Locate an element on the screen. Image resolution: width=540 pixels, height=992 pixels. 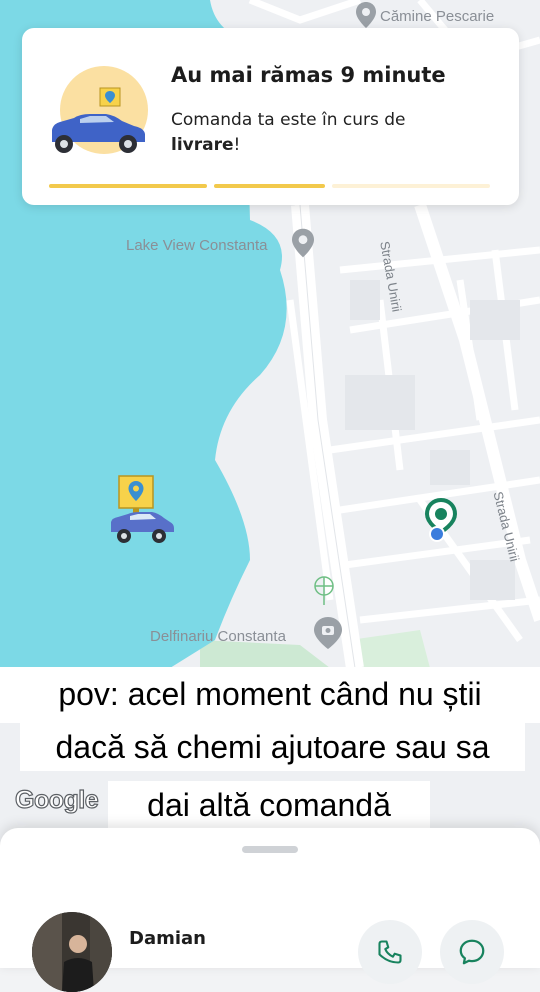
delivery-car-marker-icon is located at coordinates (143, 514).